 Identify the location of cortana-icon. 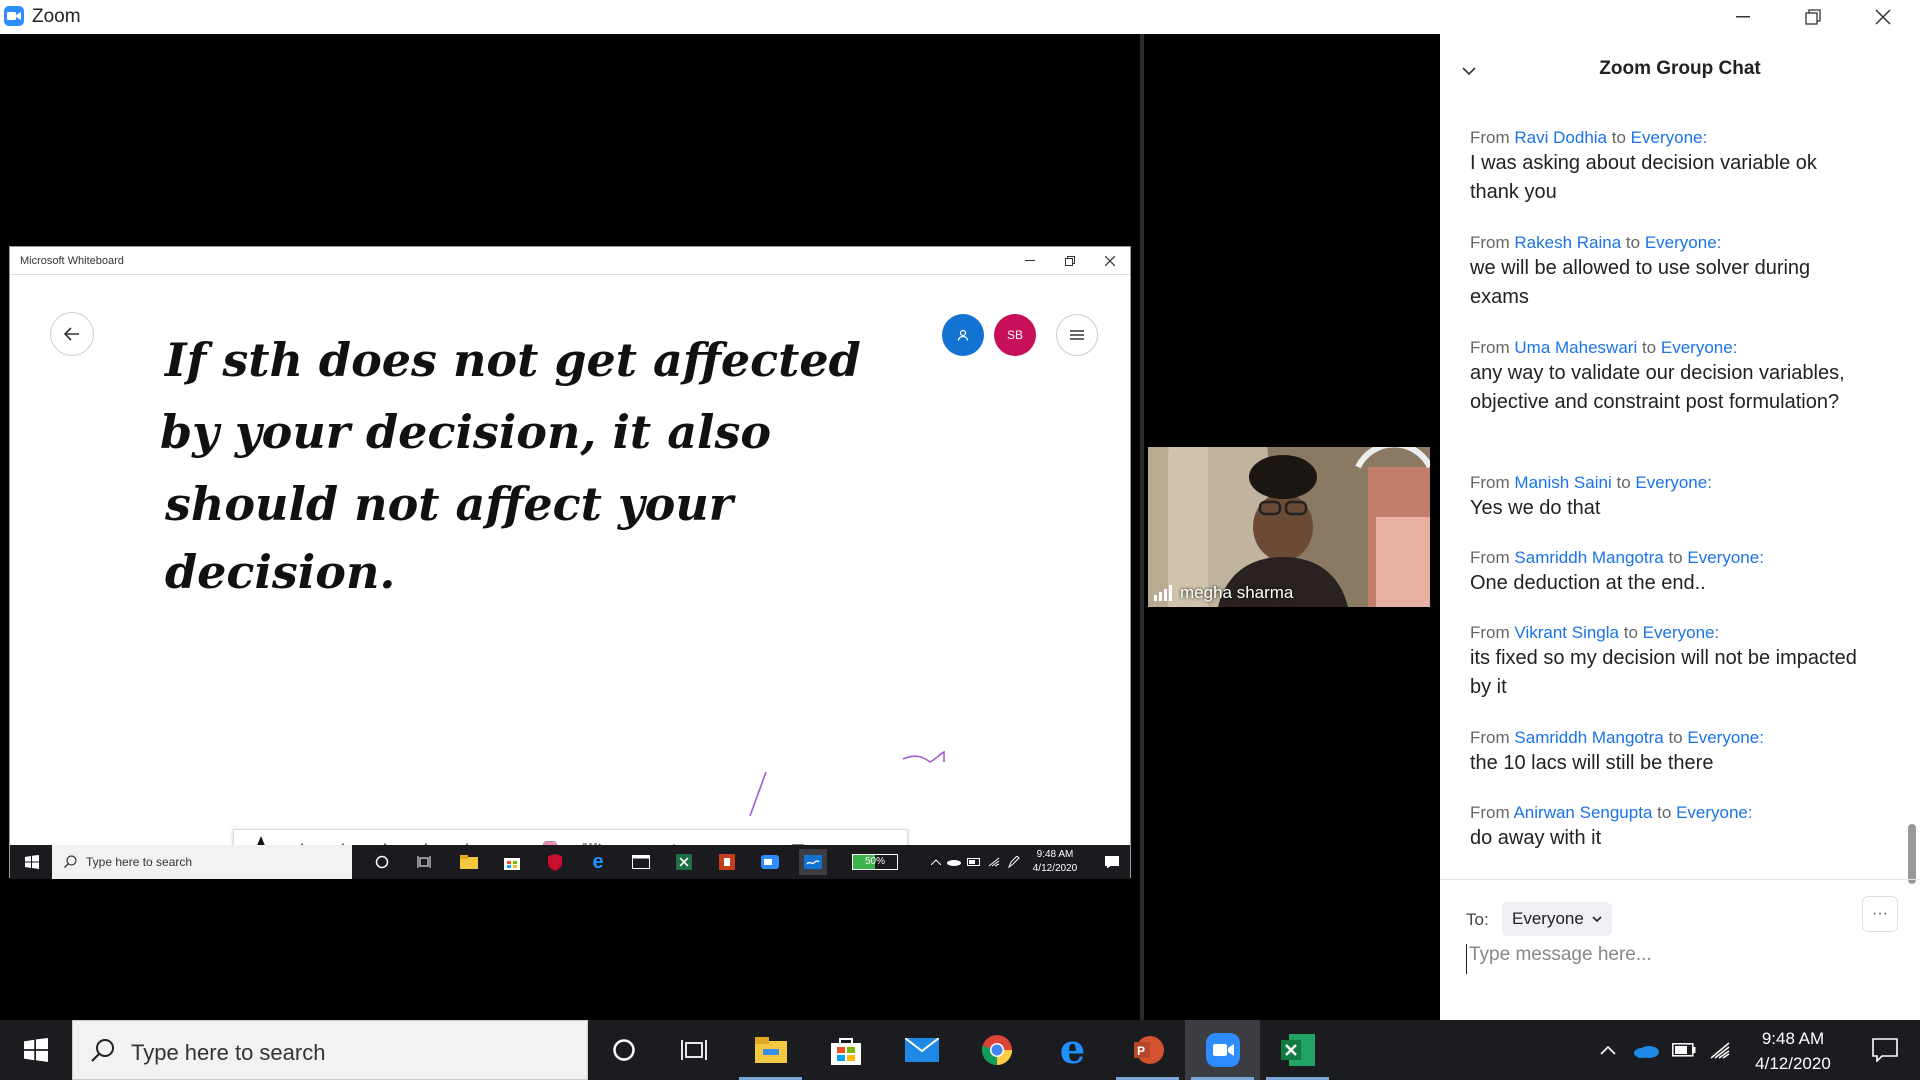
(623, 1050).